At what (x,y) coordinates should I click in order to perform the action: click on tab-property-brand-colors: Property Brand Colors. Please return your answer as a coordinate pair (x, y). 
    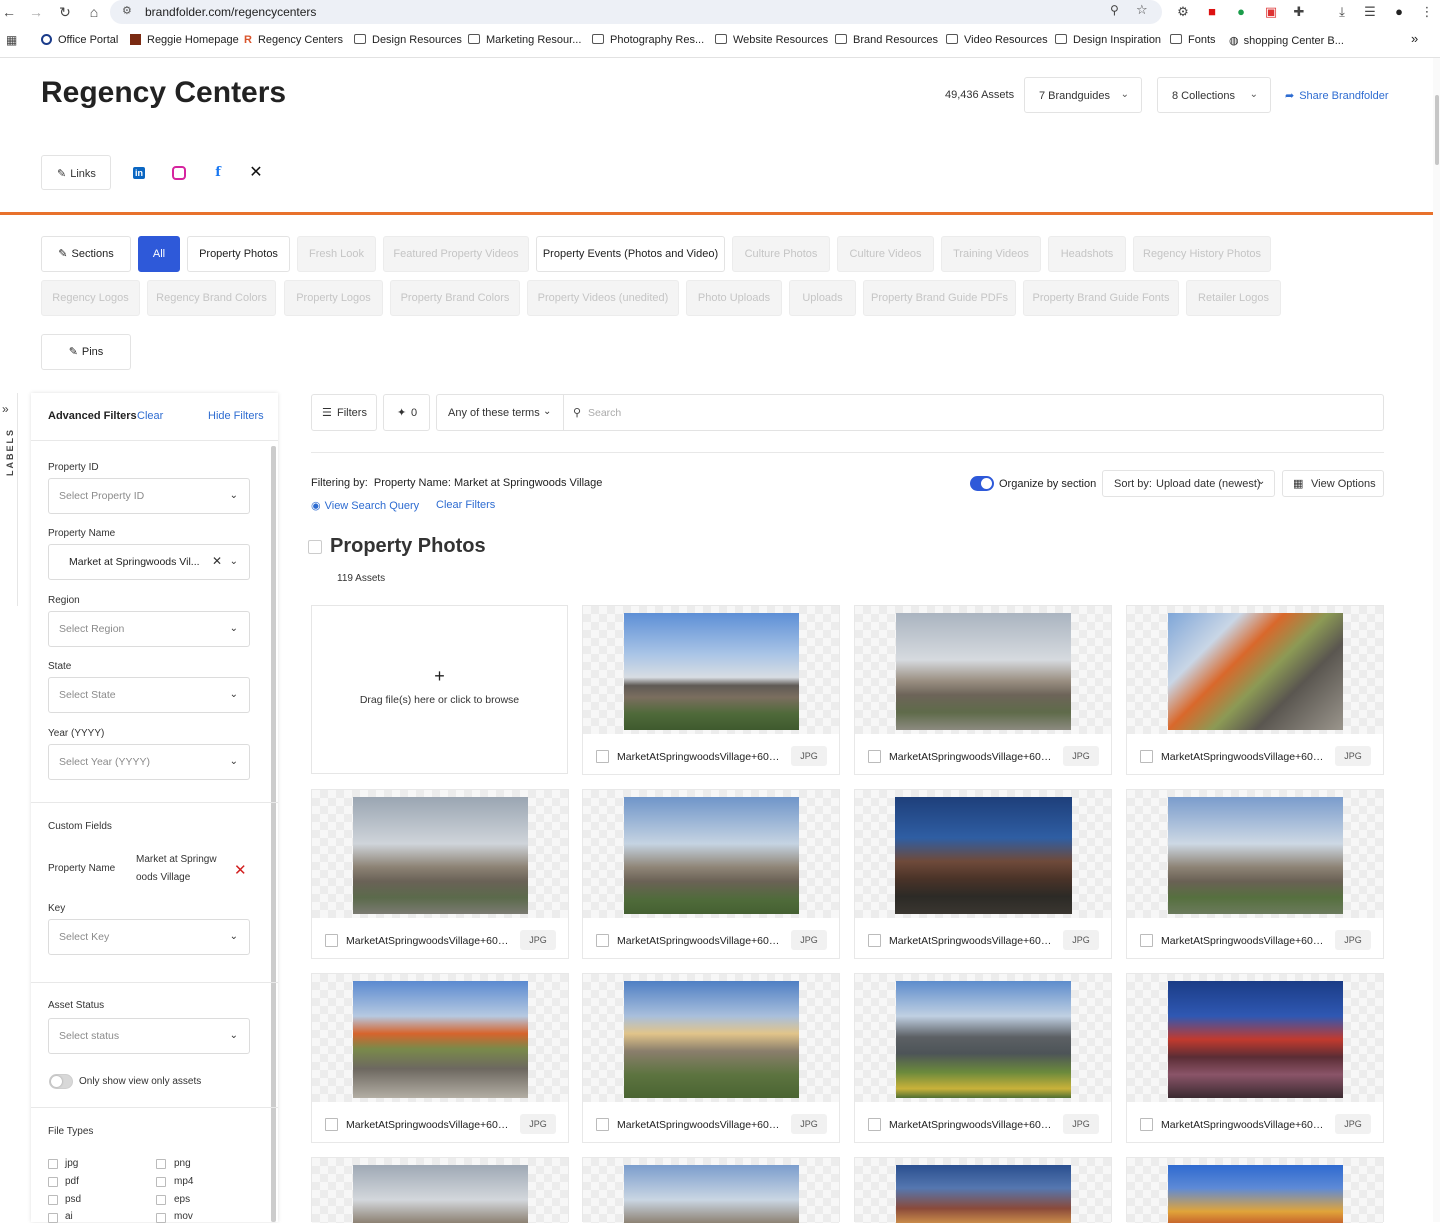
    Looking at the image, I should click on (455, 298).